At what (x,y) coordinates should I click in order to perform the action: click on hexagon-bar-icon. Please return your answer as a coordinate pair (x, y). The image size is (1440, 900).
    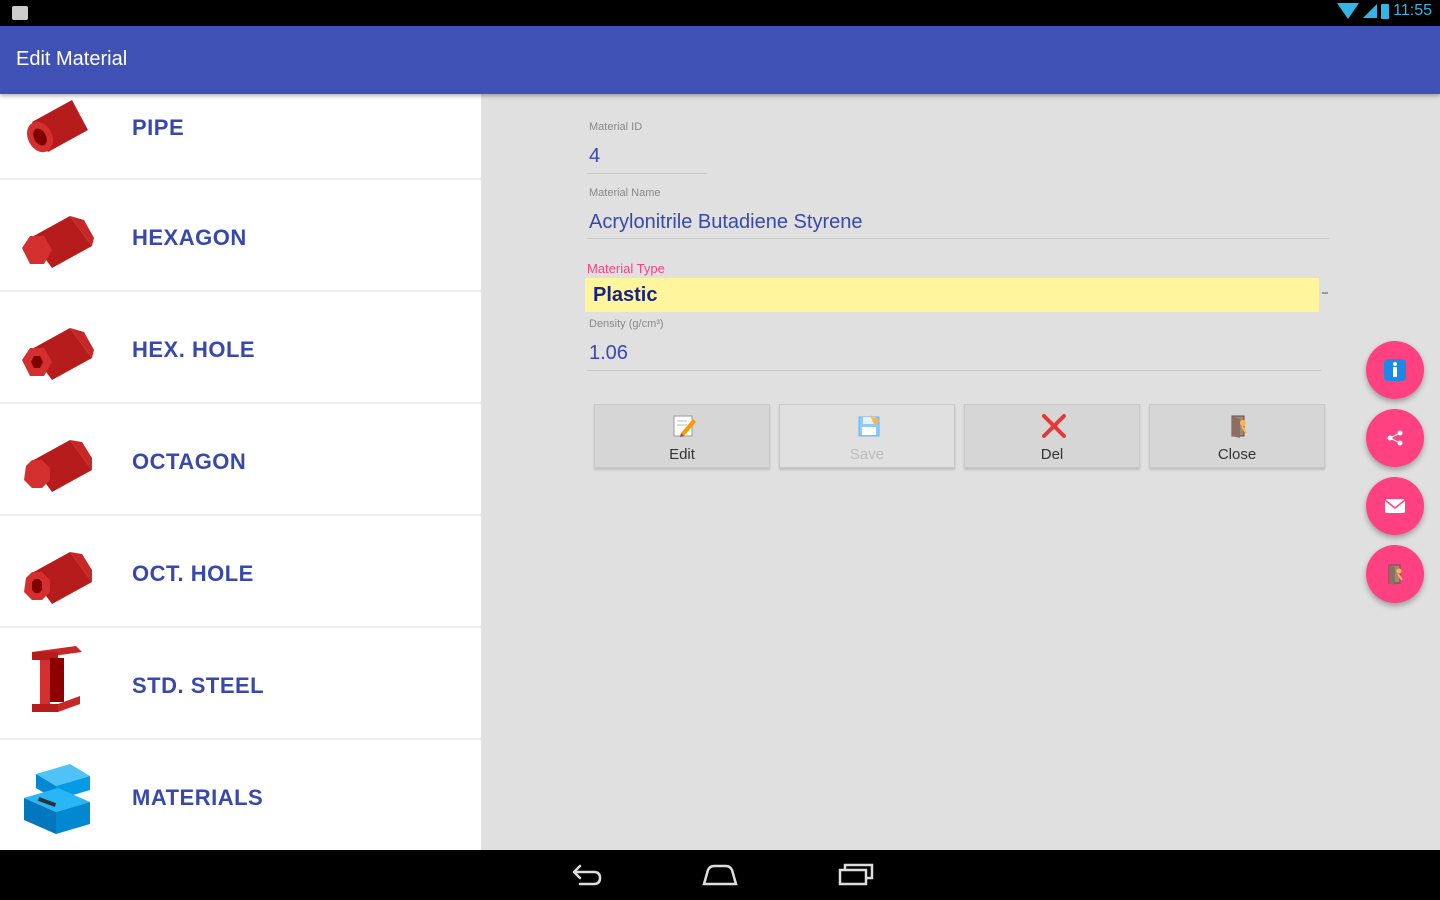
    Looking at the image, I should click on (58, 242).